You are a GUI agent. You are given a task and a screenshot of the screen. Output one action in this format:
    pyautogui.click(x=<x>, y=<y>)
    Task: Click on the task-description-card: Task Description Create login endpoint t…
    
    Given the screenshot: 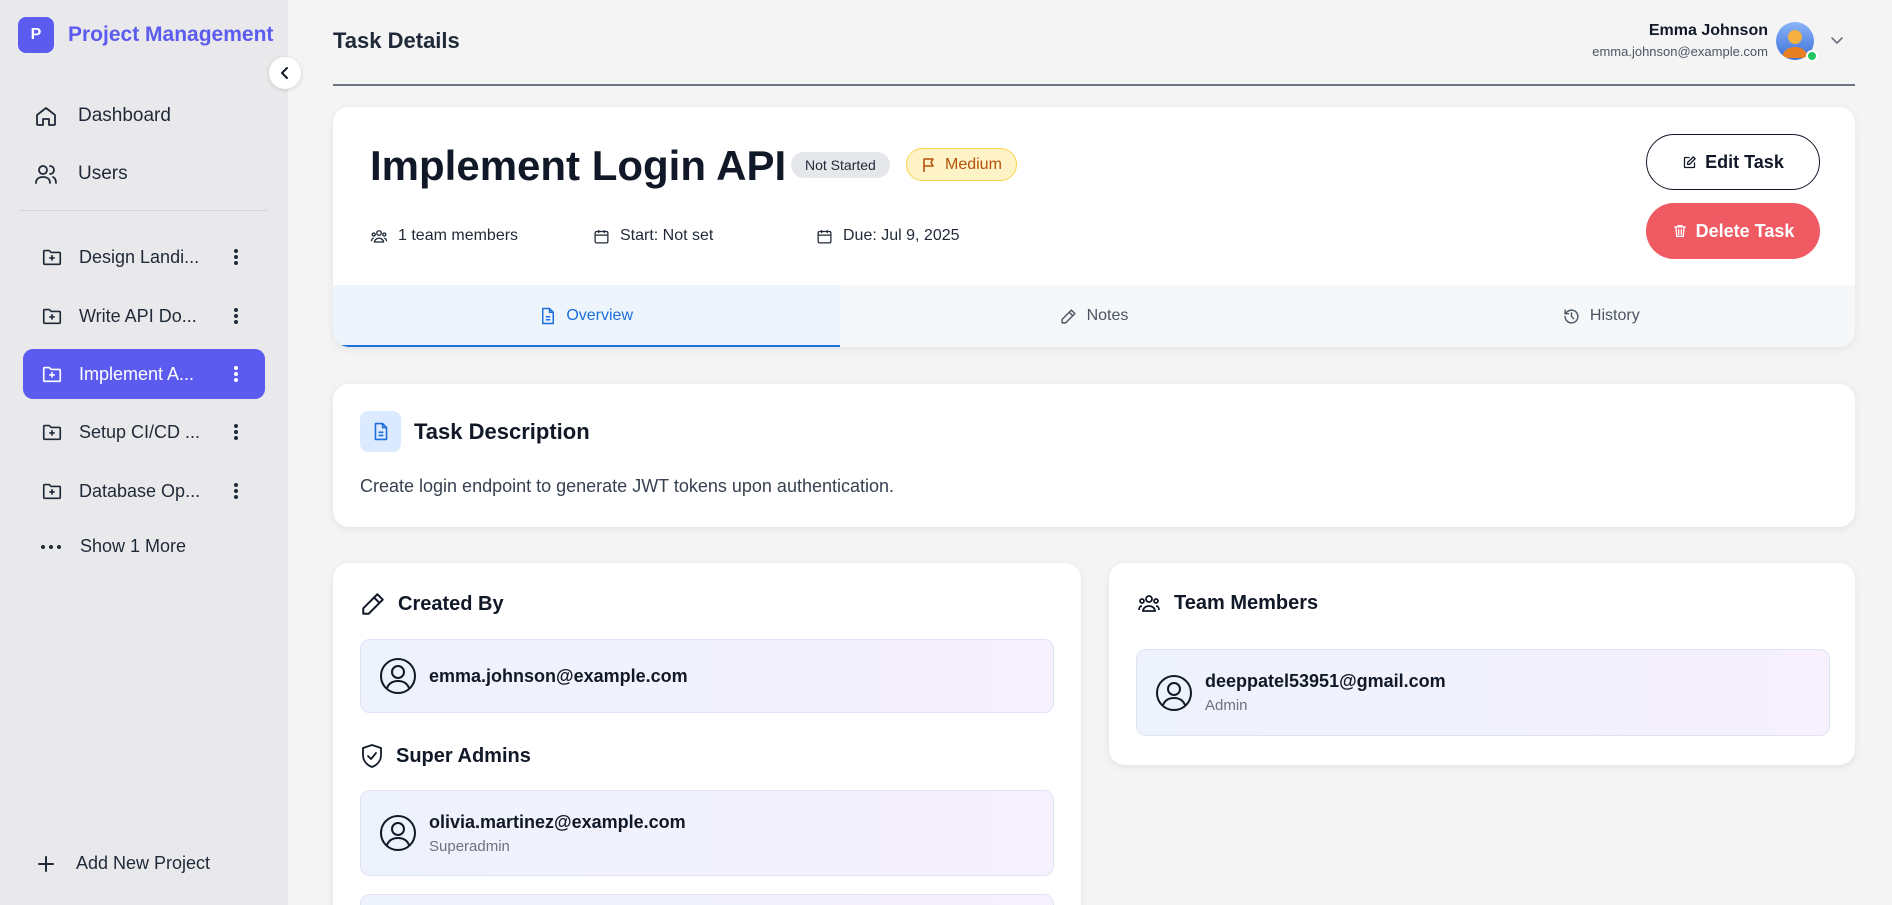 What is the action you would take?
    pyautogui.click(x=1094, y=455)
    